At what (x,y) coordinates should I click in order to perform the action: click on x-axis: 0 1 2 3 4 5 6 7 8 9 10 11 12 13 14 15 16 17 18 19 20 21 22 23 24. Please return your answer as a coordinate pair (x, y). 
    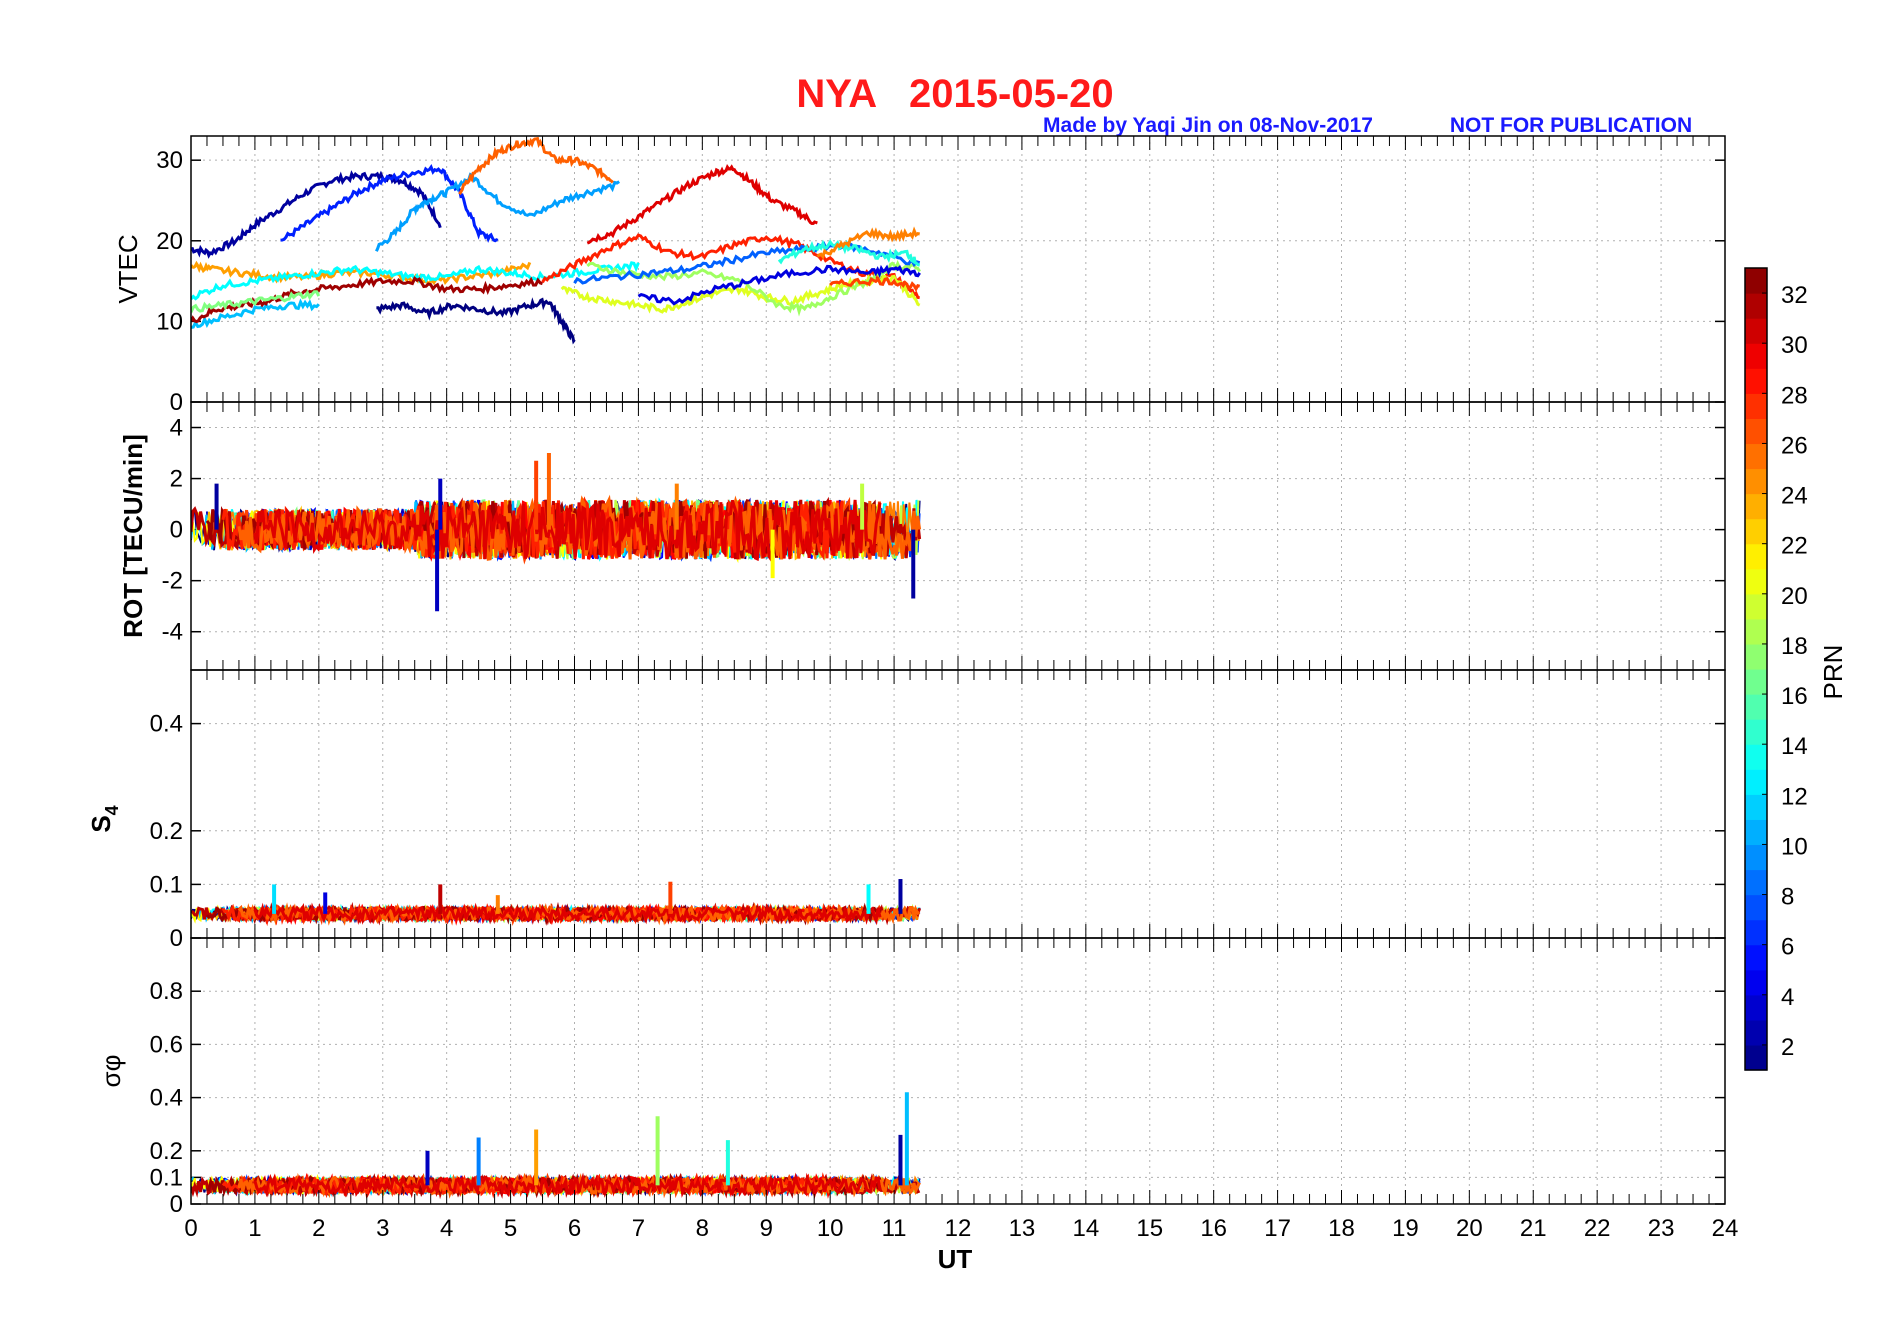
    Looking at the image, I should click on (961, 1228).